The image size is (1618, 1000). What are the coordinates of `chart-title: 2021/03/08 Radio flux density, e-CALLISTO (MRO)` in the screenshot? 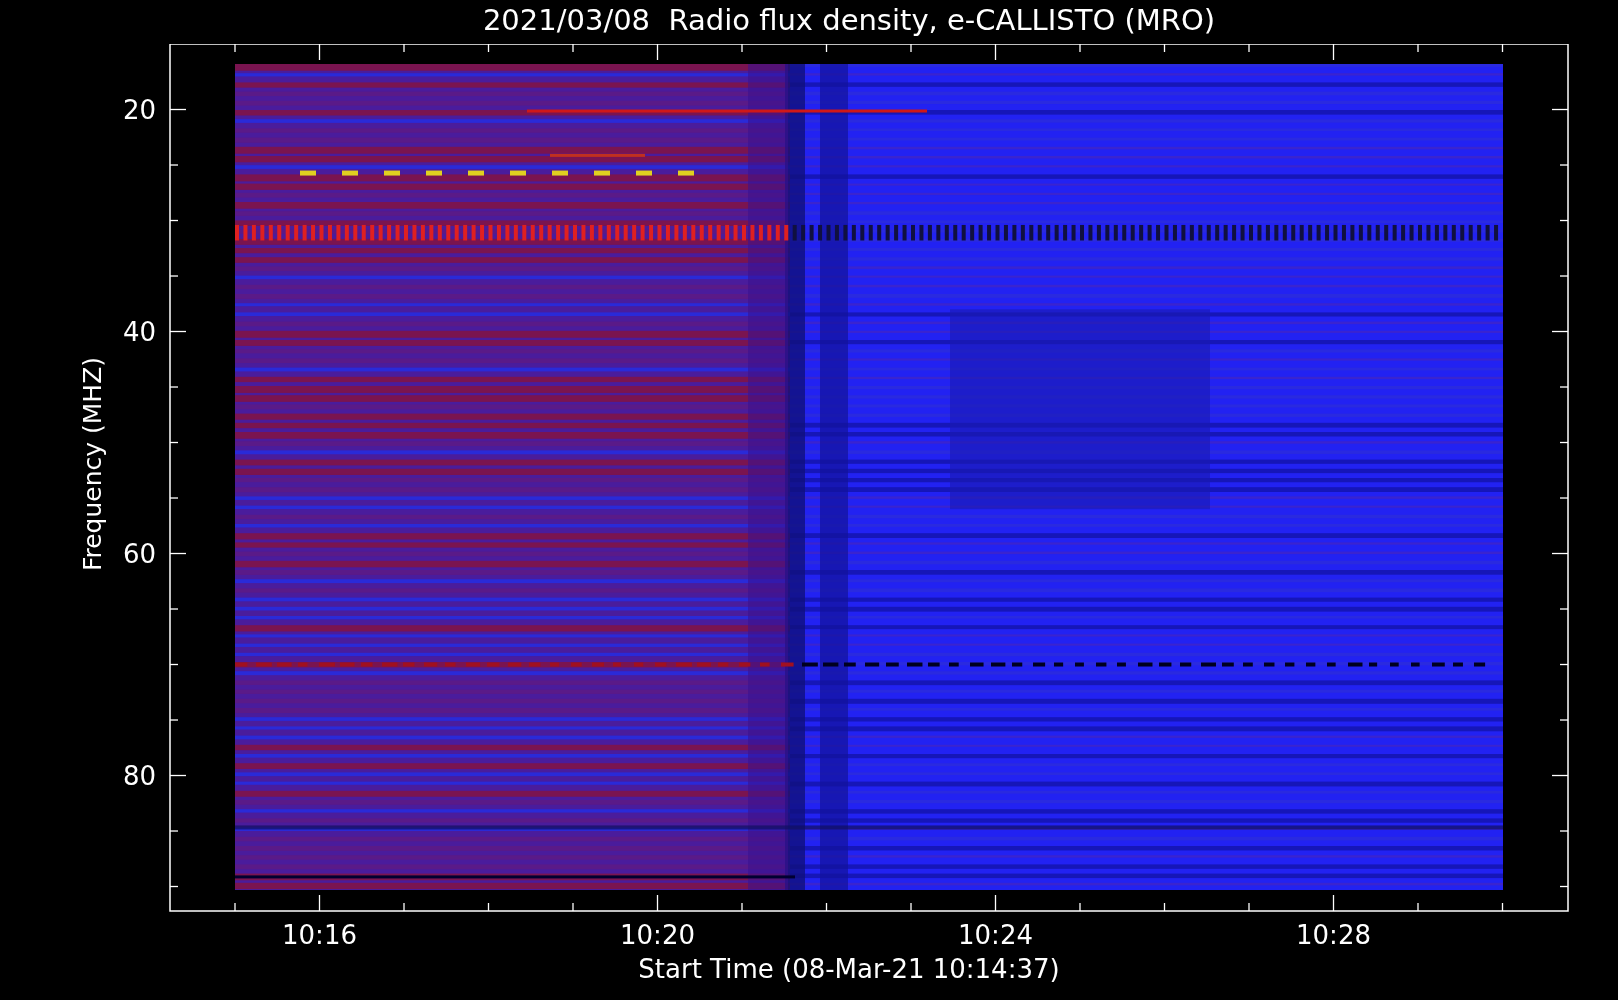 It's located at (849, 20).